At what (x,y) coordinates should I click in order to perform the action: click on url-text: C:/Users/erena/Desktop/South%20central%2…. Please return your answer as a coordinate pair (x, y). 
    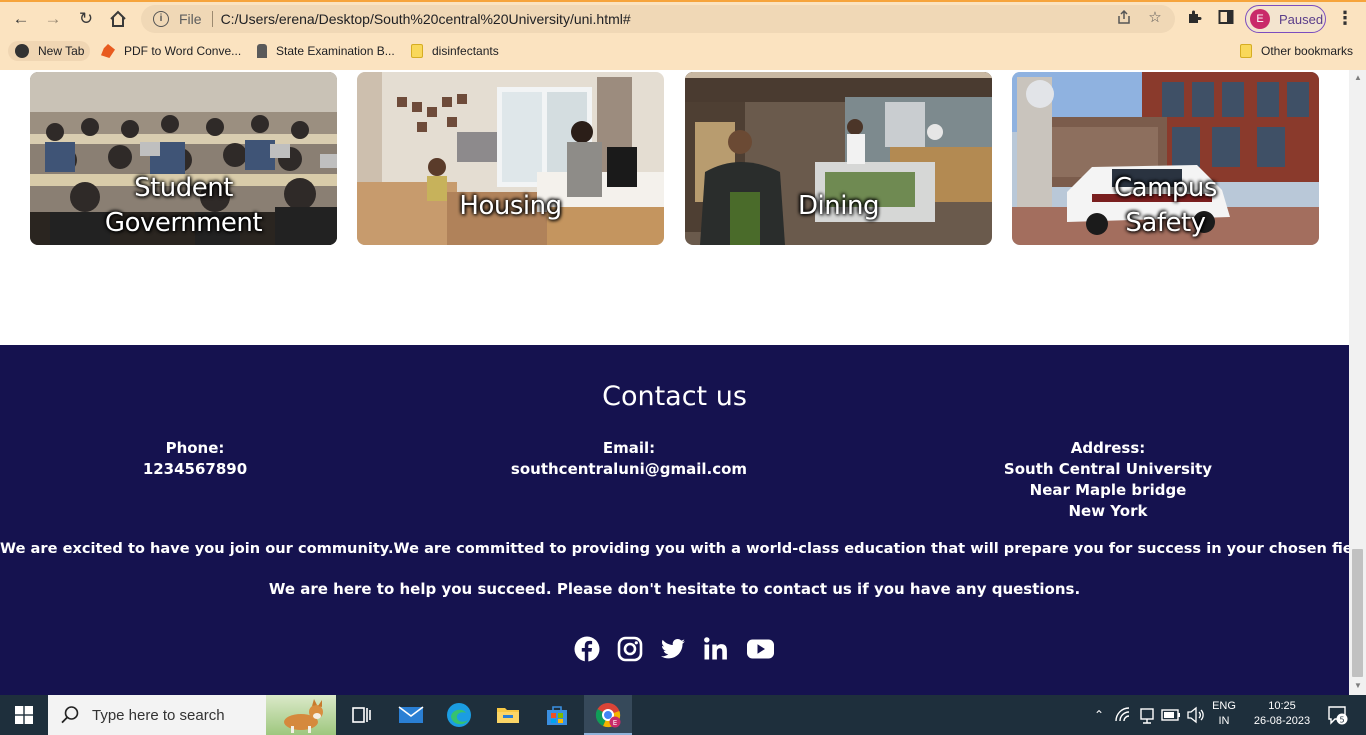
    Looking at the image, I should click on (426, 19).